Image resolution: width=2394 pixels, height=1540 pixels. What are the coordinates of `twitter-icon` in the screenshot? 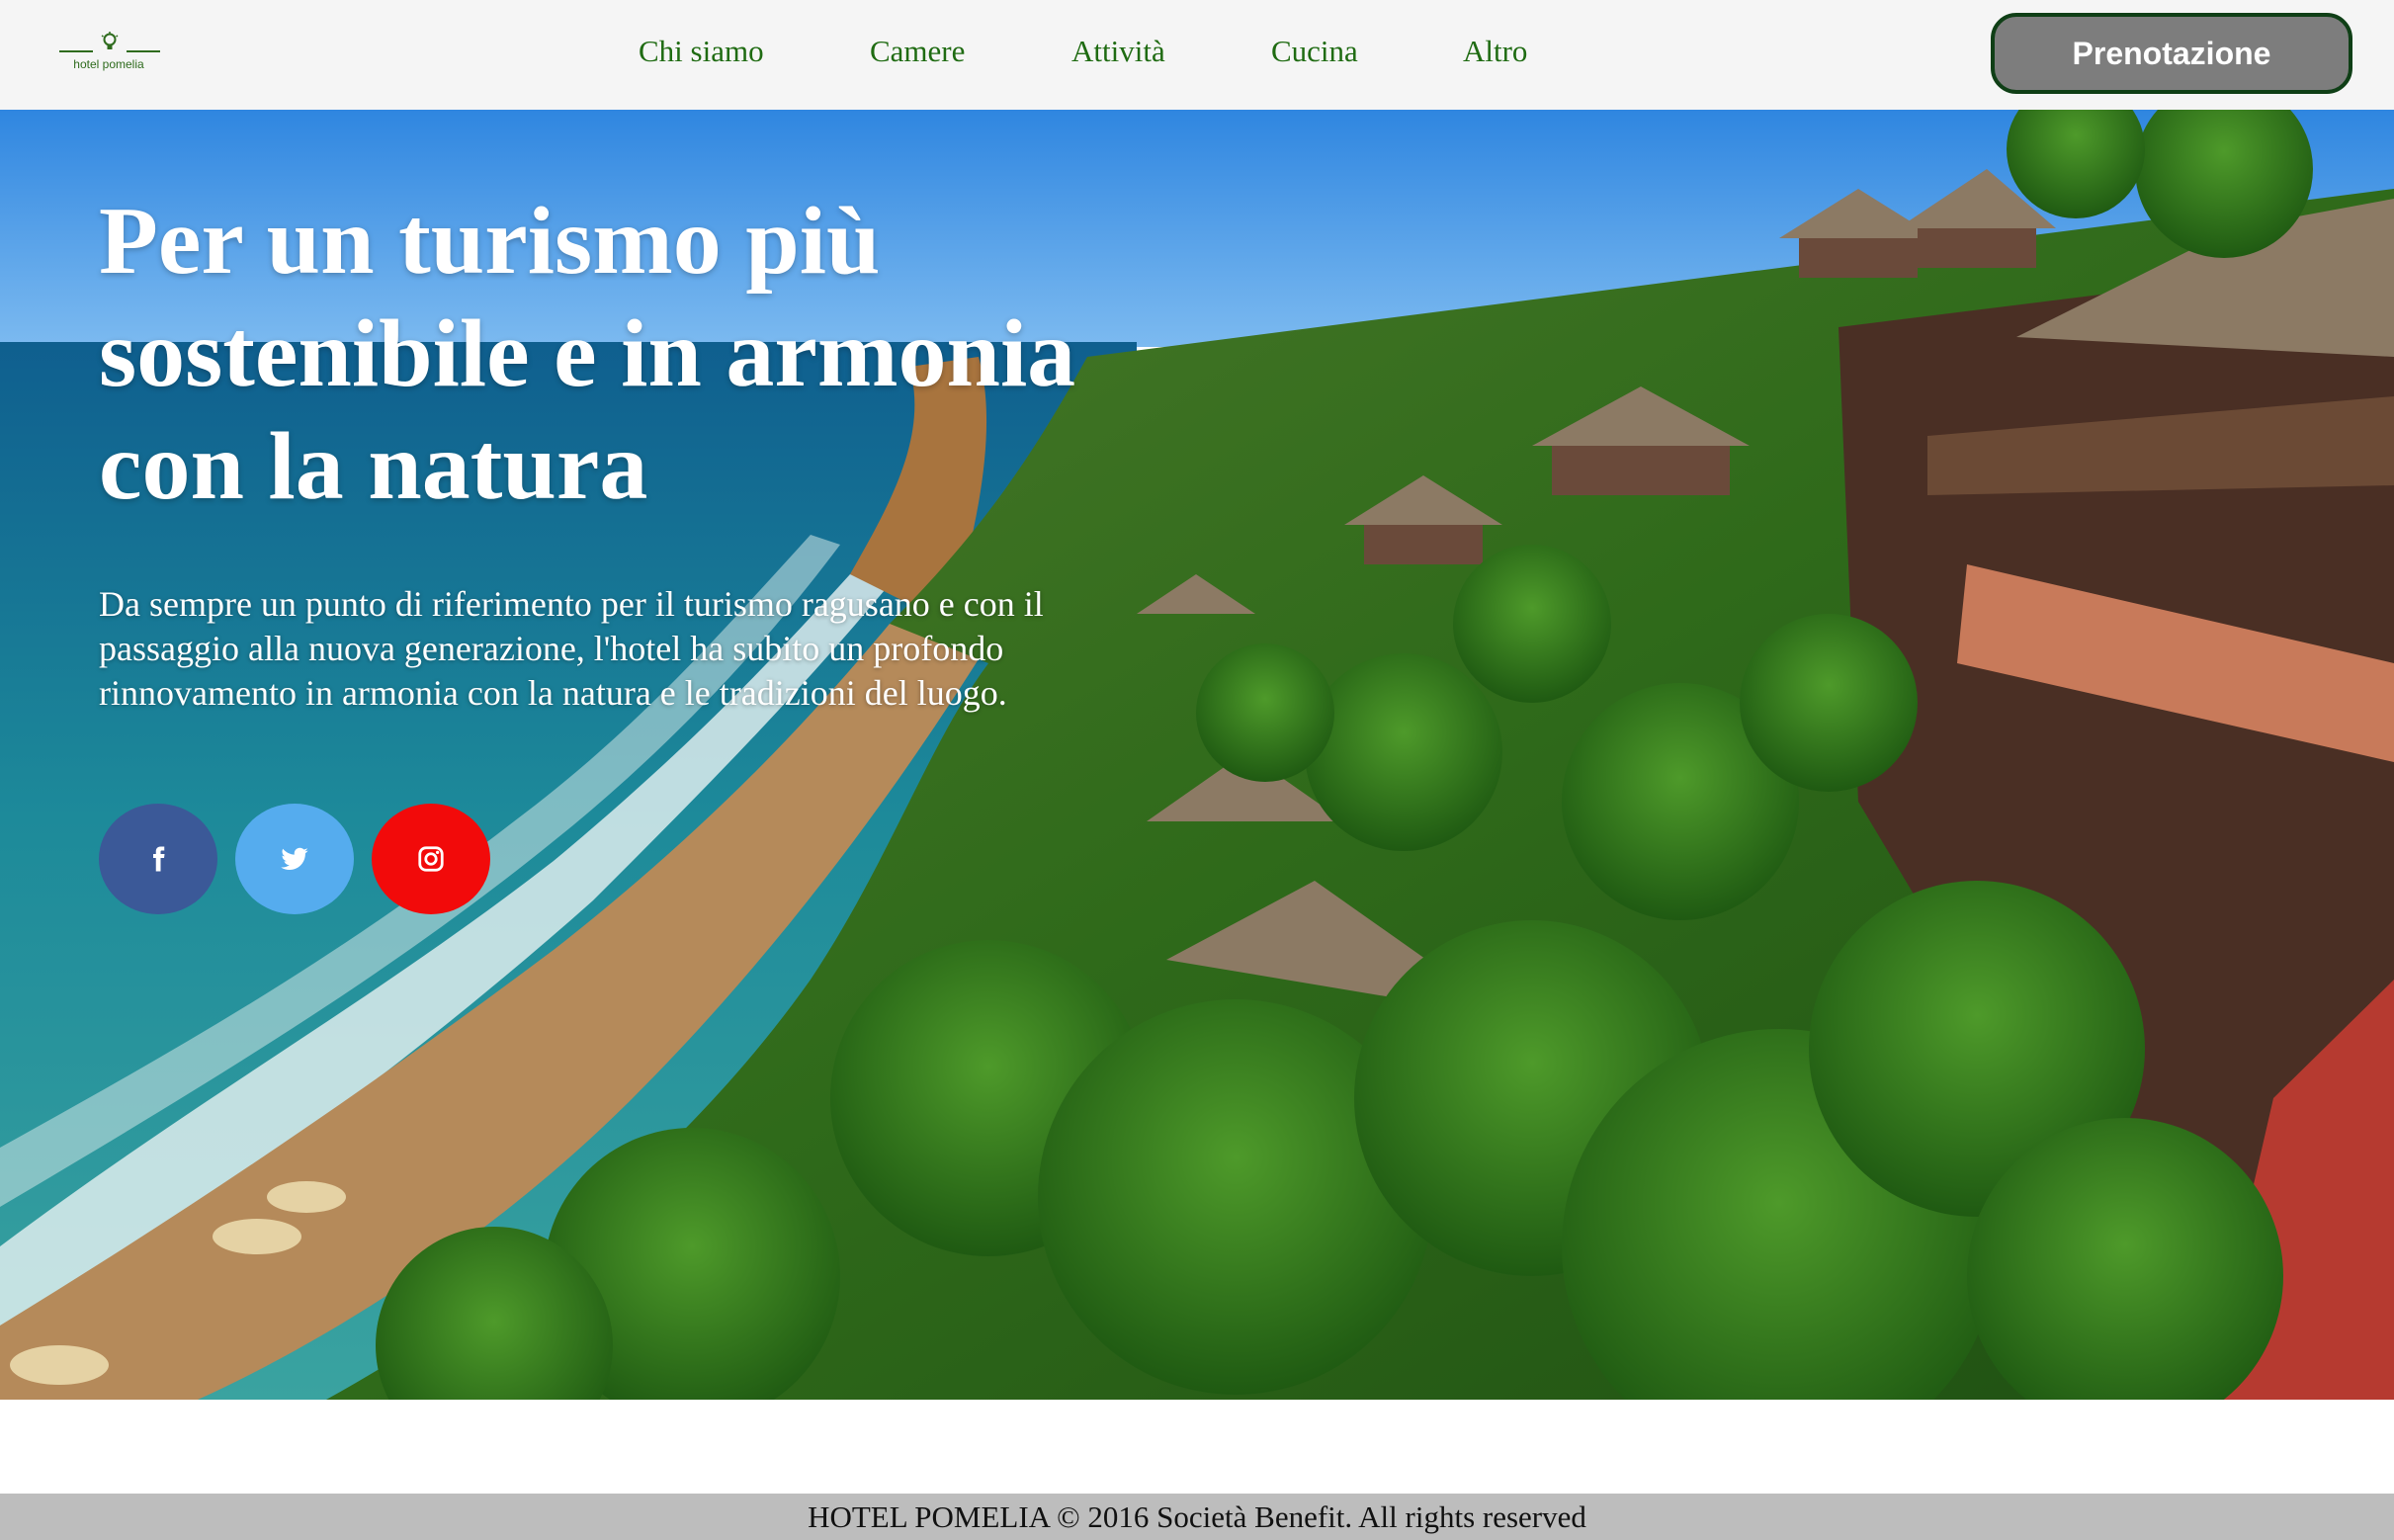 It's located at (294, 859).